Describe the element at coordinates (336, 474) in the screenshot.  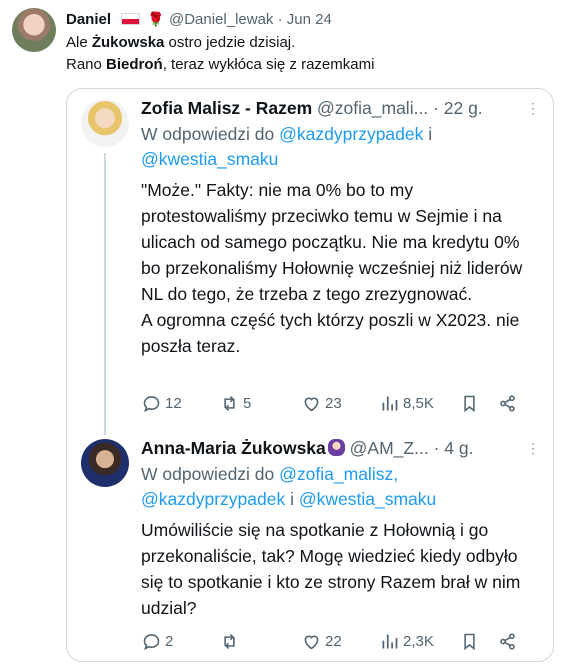
I see `mention-link: @zofia_malisz` at that location.